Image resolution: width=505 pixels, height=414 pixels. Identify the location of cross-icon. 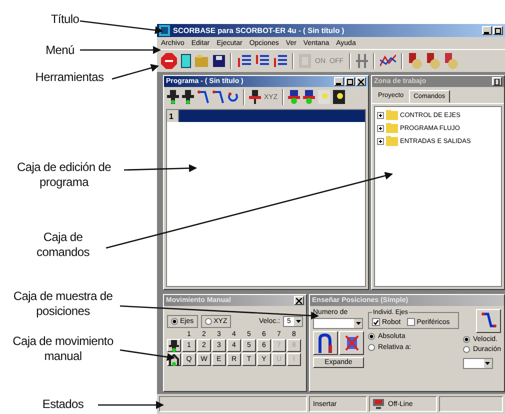
(351, 343).